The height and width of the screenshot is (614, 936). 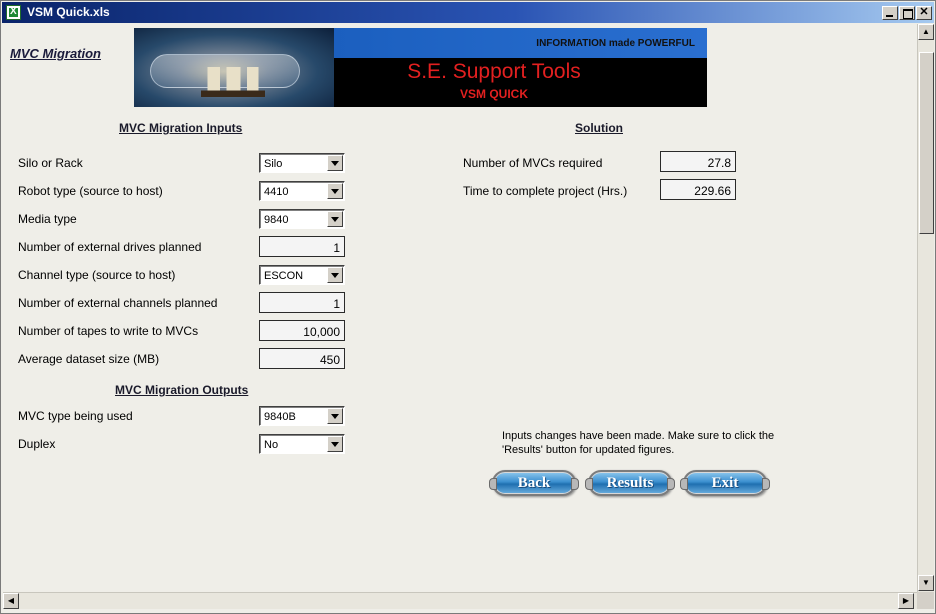 I want to click on scroll-down-arrow-icon: ▼, so click(x=926, y=583).